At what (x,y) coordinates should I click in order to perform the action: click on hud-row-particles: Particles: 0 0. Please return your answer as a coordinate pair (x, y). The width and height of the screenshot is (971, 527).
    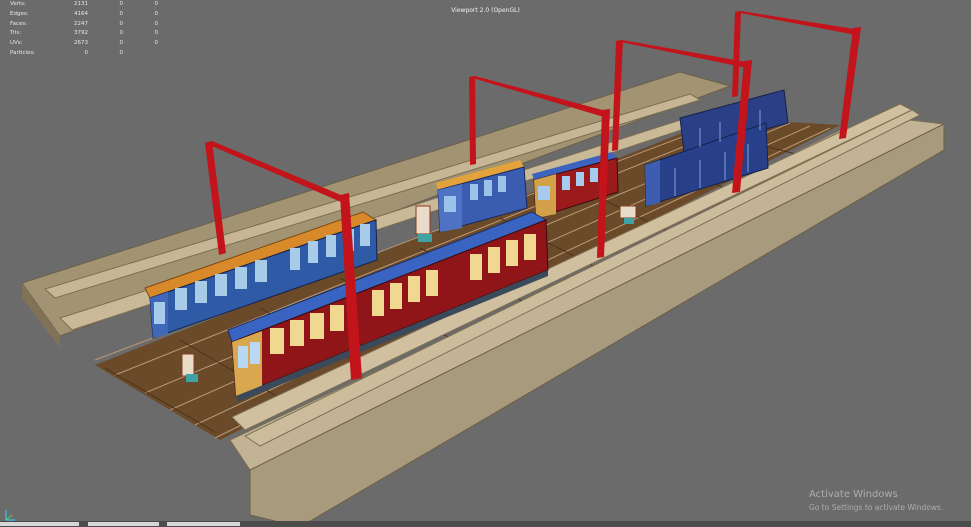
    Looking at the image, I should click on (84, 54).